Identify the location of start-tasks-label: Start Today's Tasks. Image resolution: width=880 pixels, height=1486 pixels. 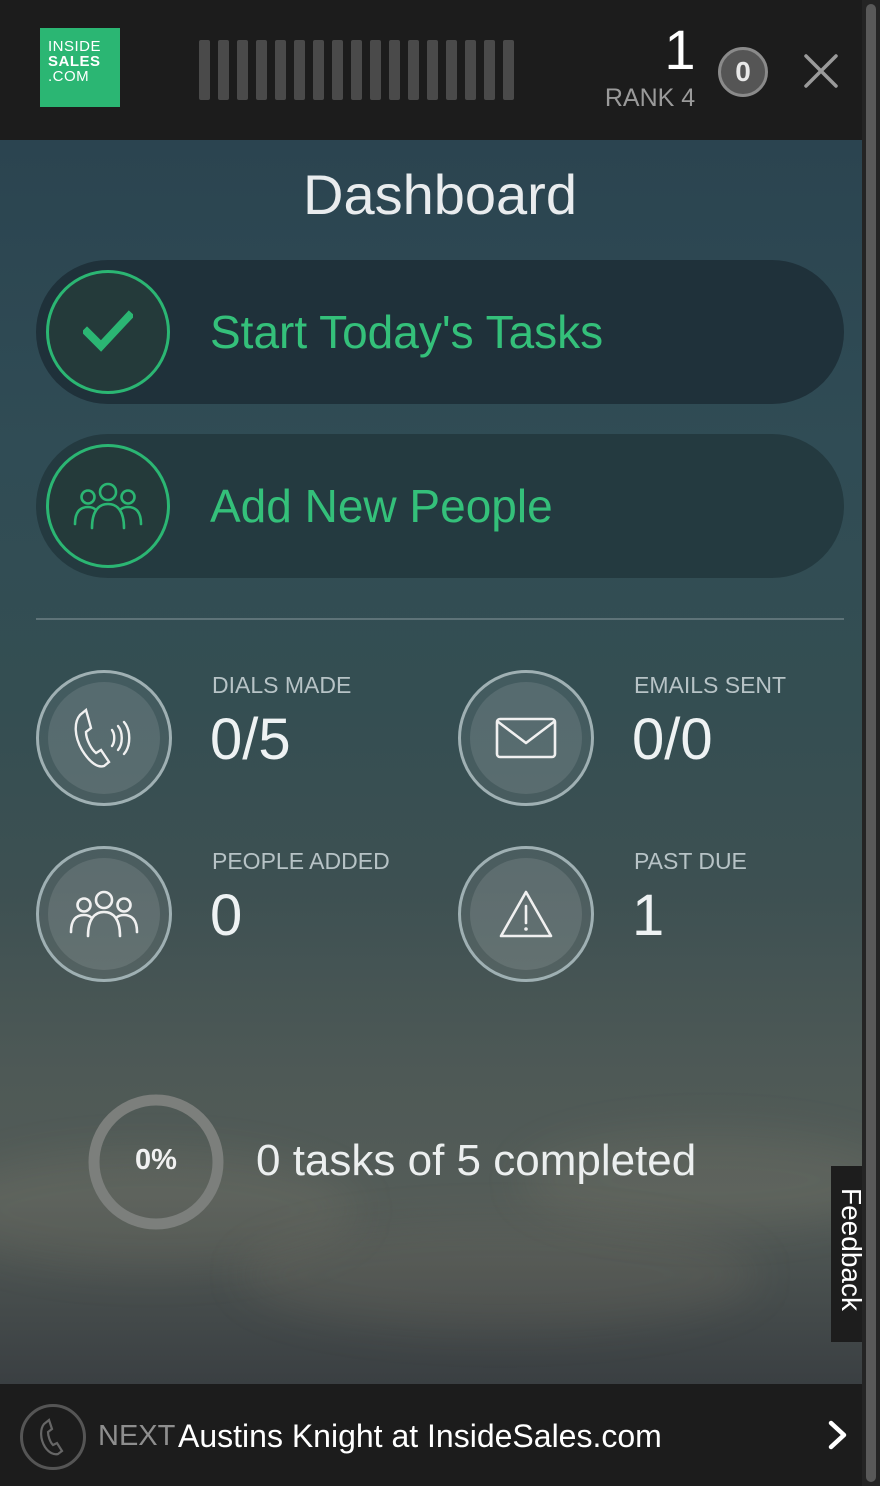
(407, 332).